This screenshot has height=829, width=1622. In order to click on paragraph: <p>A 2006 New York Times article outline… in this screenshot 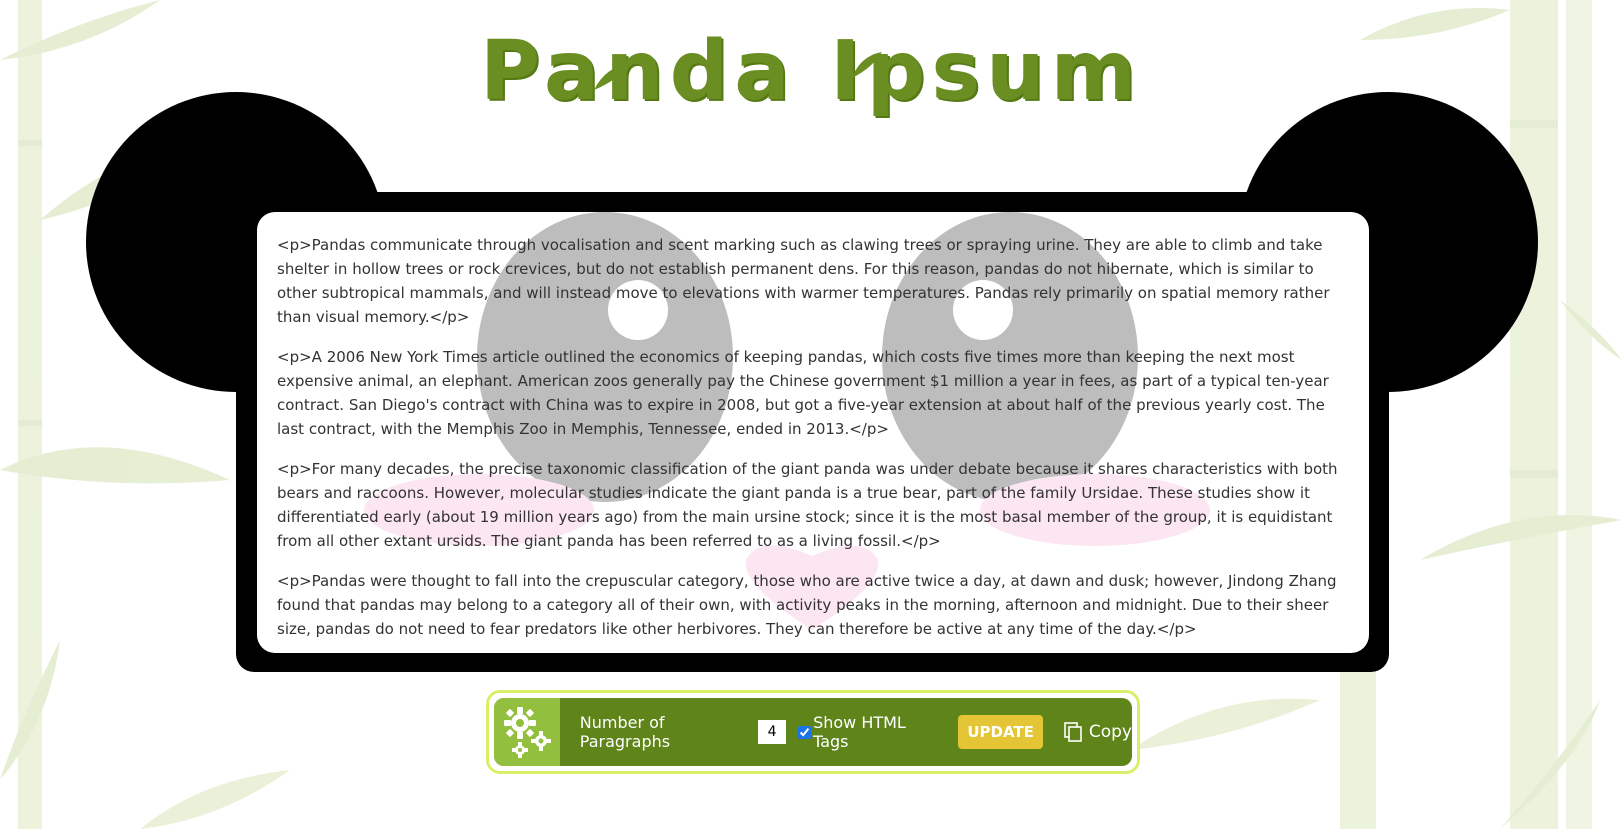, I will do `click(803, 393)`.